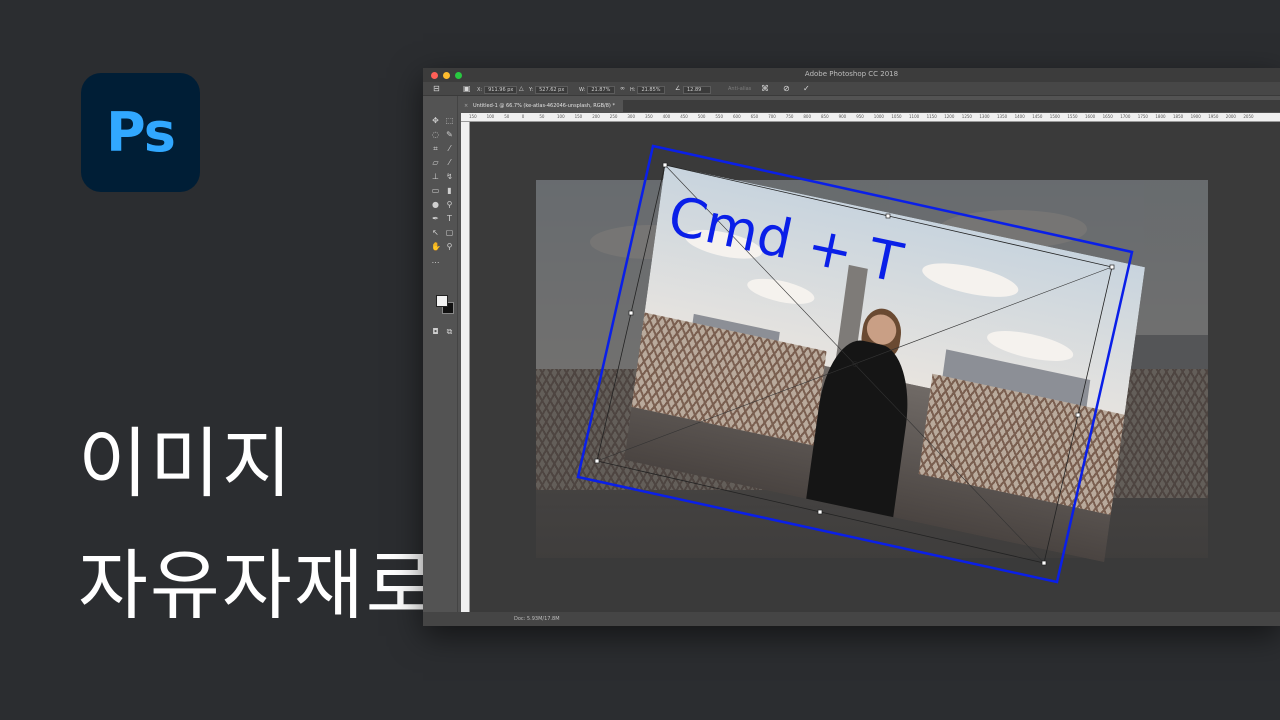 Image resolution: width=1280 pixels, height=720 pixels. What do you see at coordinates (537, 619) in the screenshot?
I see `document-size-info: Doc: 5.93M/17.8M` at bounding box center [537, 619].